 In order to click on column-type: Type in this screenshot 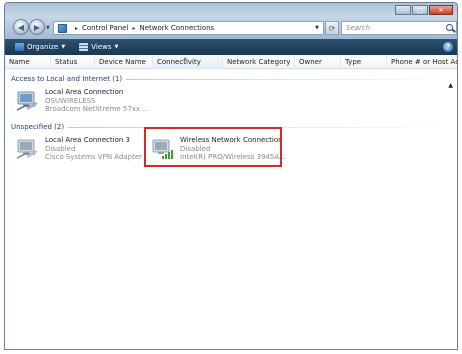, I will do `click(364, 62)`.